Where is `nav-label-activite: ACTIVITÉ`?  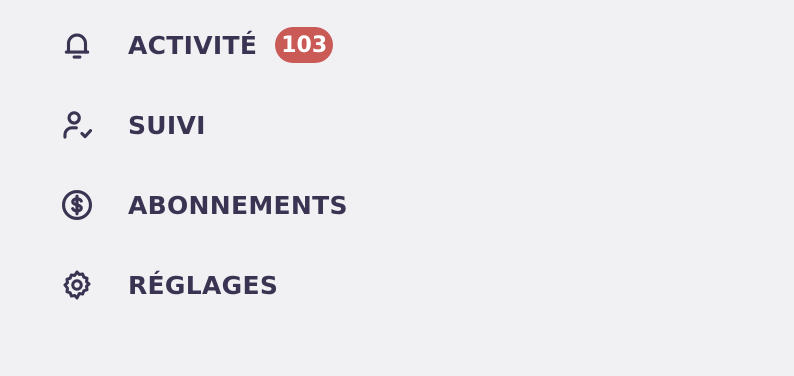
nav-label-activite: ACTIVITÉ is located at coordinates (193, 45).